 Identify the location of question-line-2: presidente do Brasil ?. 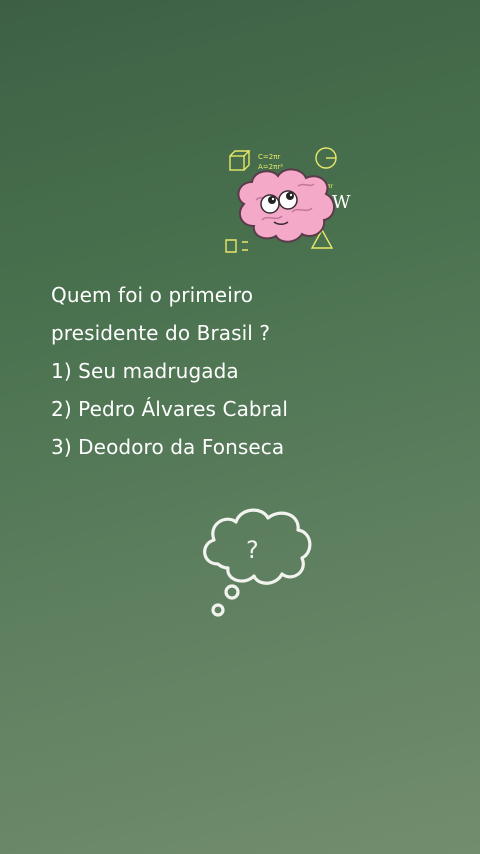
(161, 333).